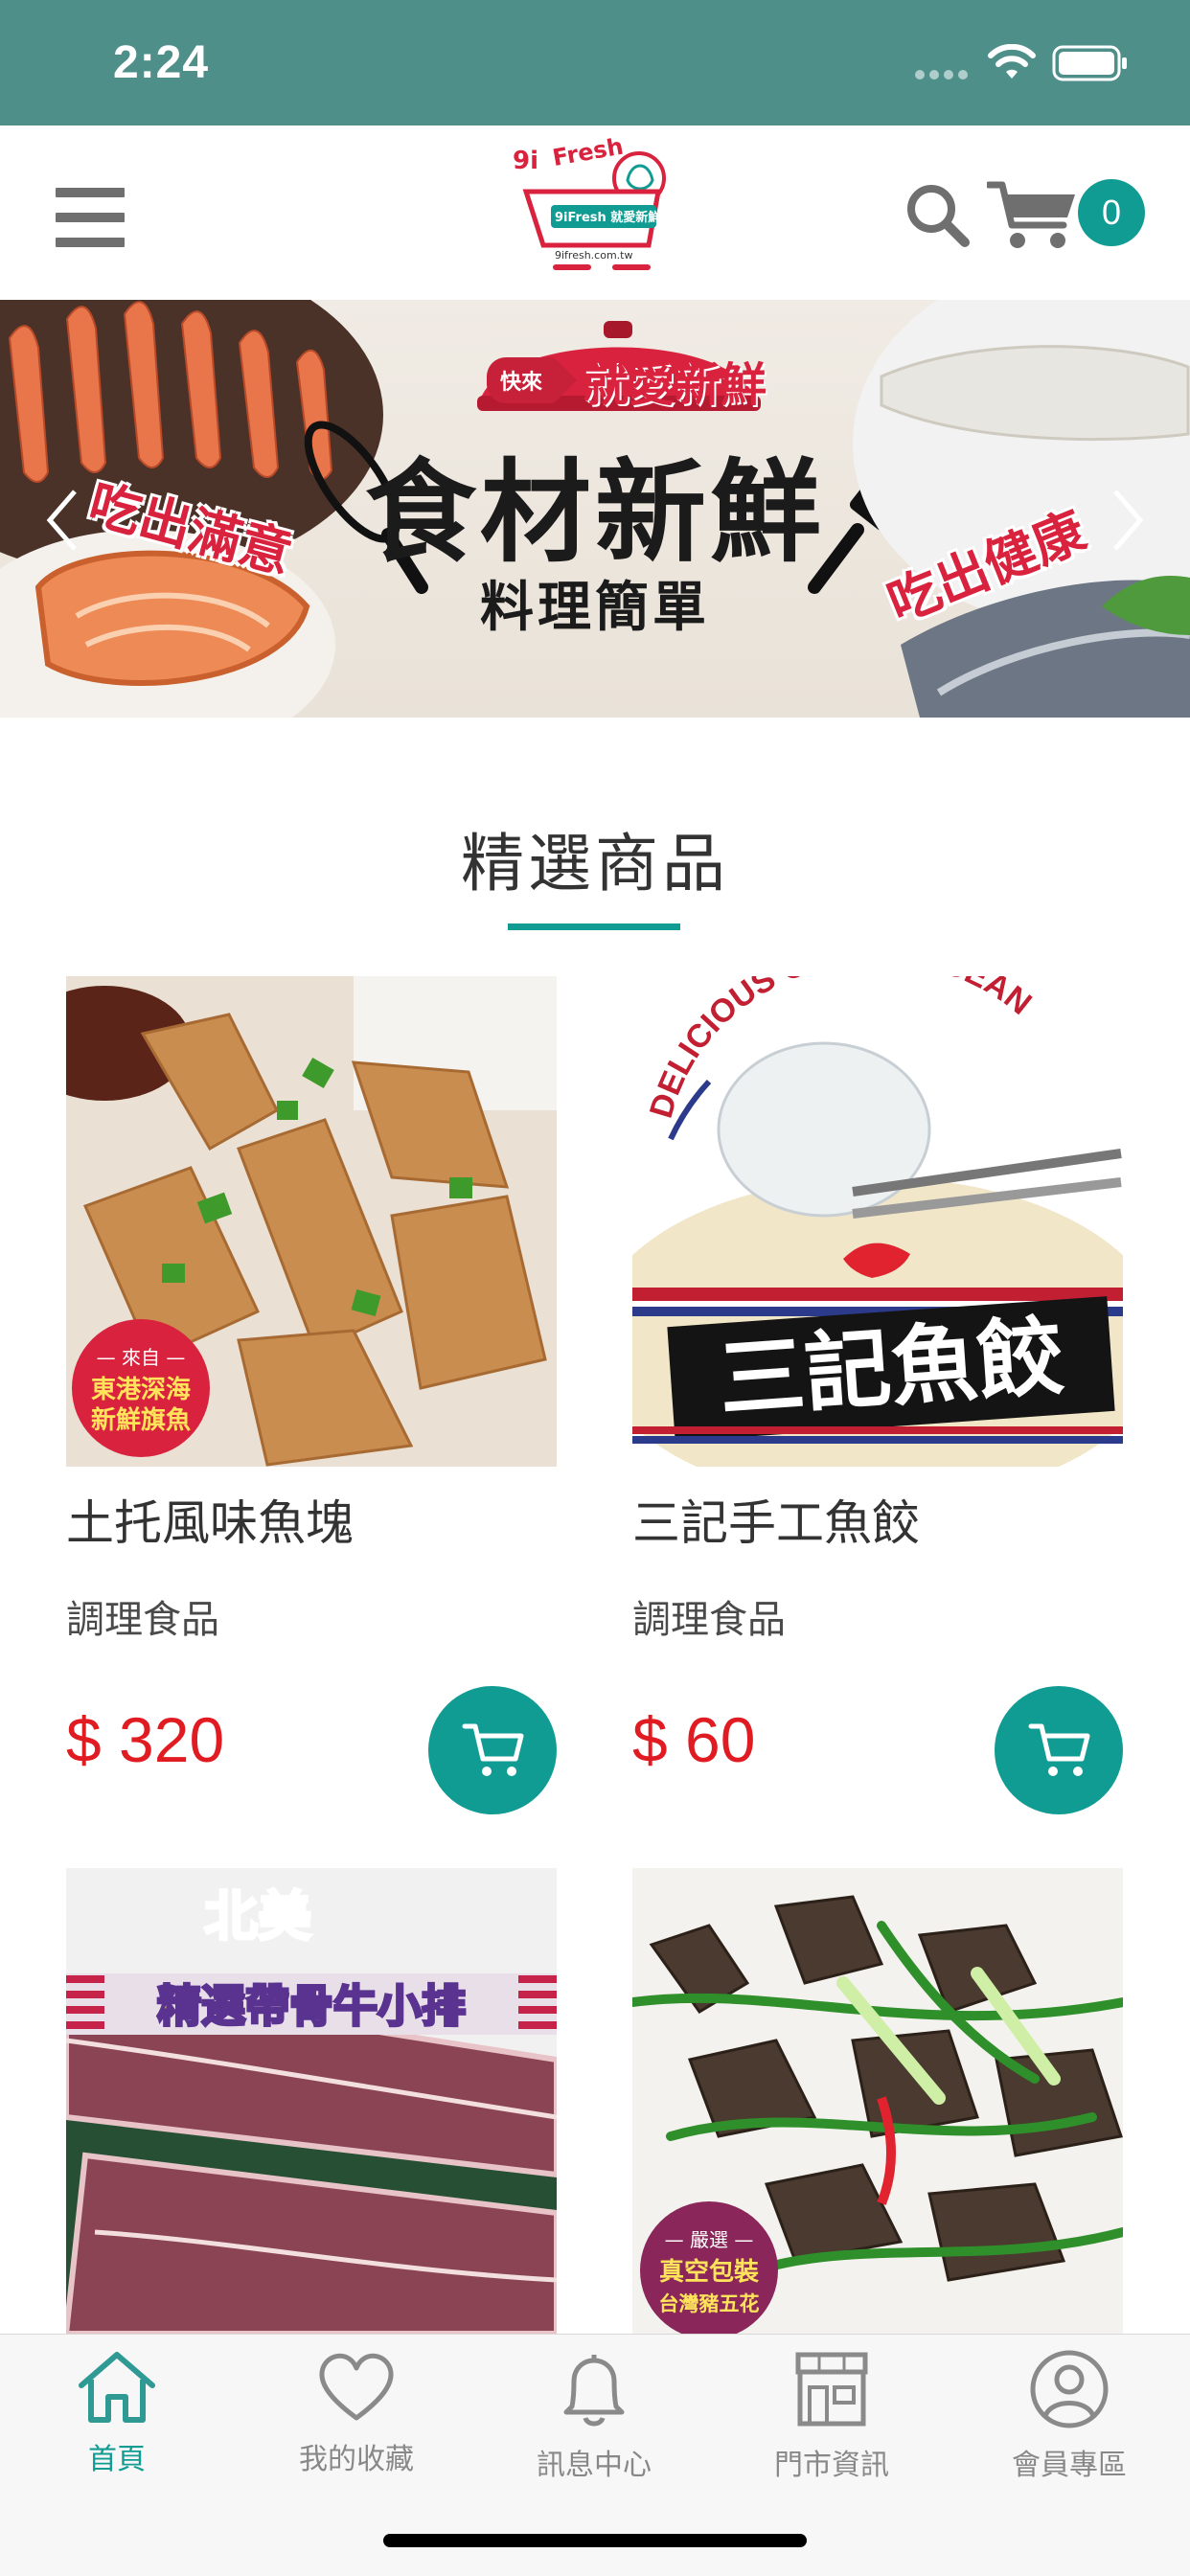 Image resolution: width=1190 pixels, height=2576 pixels. Describe the element at coordinates (210, 1519) in the screenshot. I see `product-name: 土托風味魚塊` at that location.